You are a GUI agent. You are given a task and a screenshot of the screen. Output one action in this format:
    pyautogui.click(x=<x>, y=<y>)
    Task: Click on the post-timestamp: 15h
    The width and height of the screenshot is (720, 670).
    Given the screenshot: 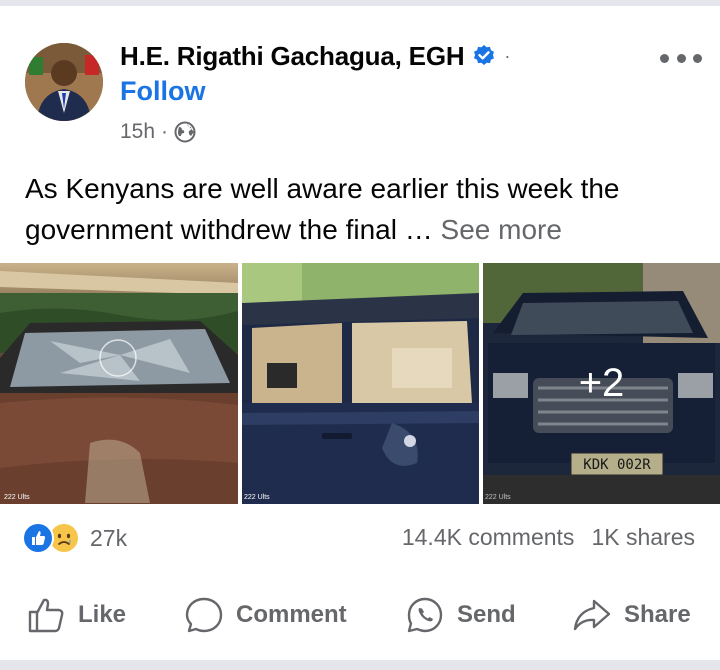 What is the action you would take?
    pyautogui.click(x=137, y=132)
    